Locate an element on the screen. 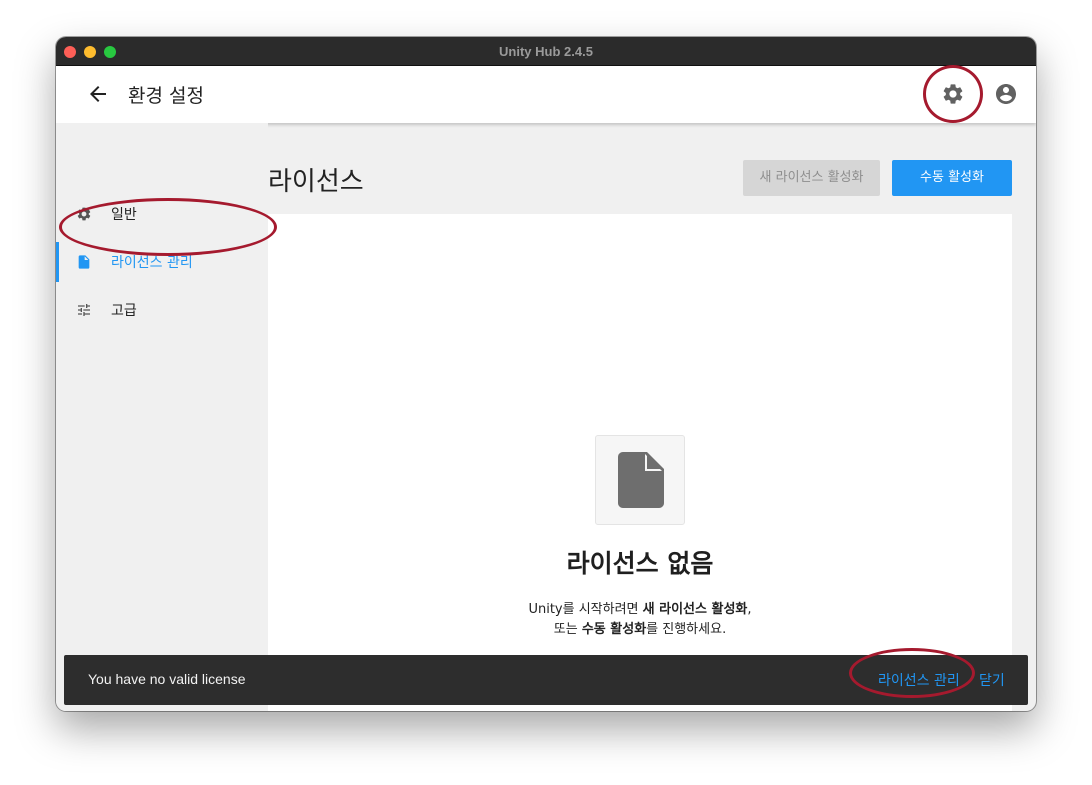 This screenshot has width=1092, height=785. page-title: 라이선스 is located at coordinates (316, 182).